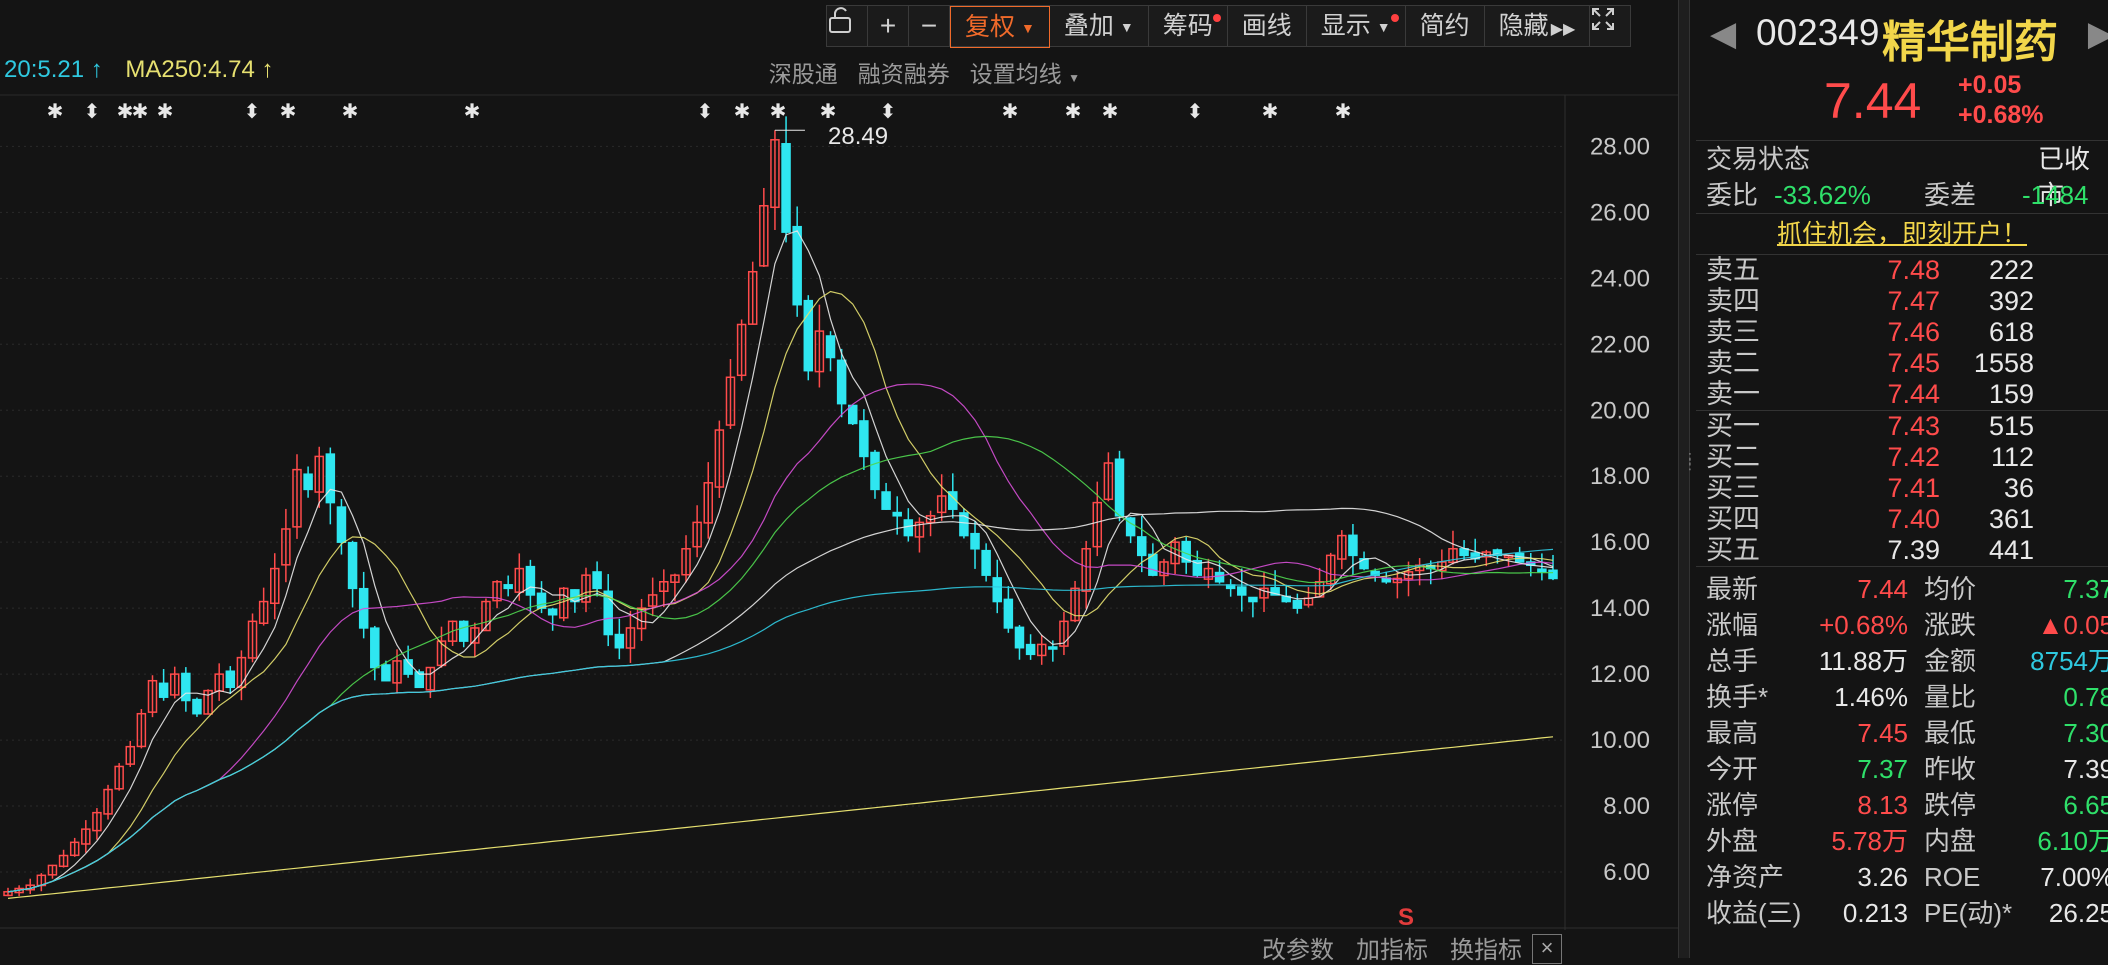  Describe the element at coordinates (1863, 661) in the screenshot. I see `stat-value: 11.88万` at that location.